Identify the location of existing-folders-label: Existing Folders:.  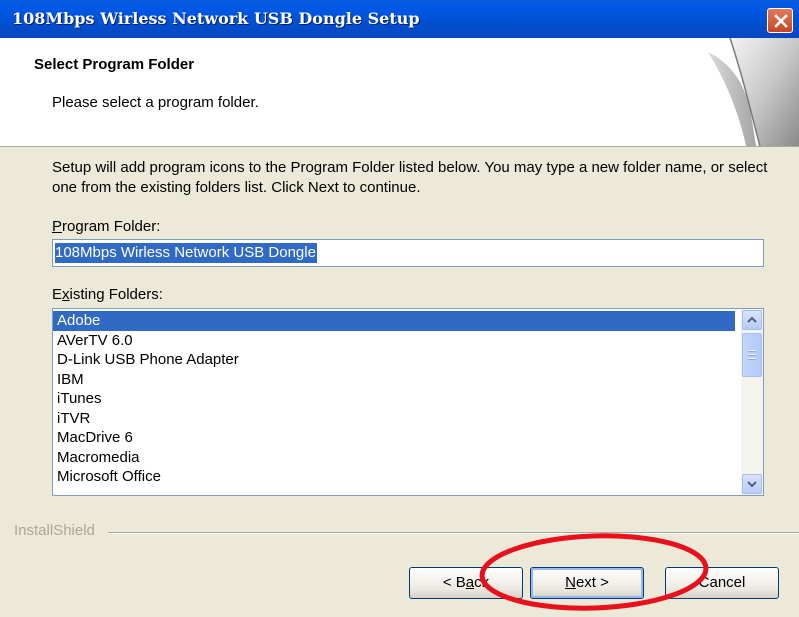
(107, 294).